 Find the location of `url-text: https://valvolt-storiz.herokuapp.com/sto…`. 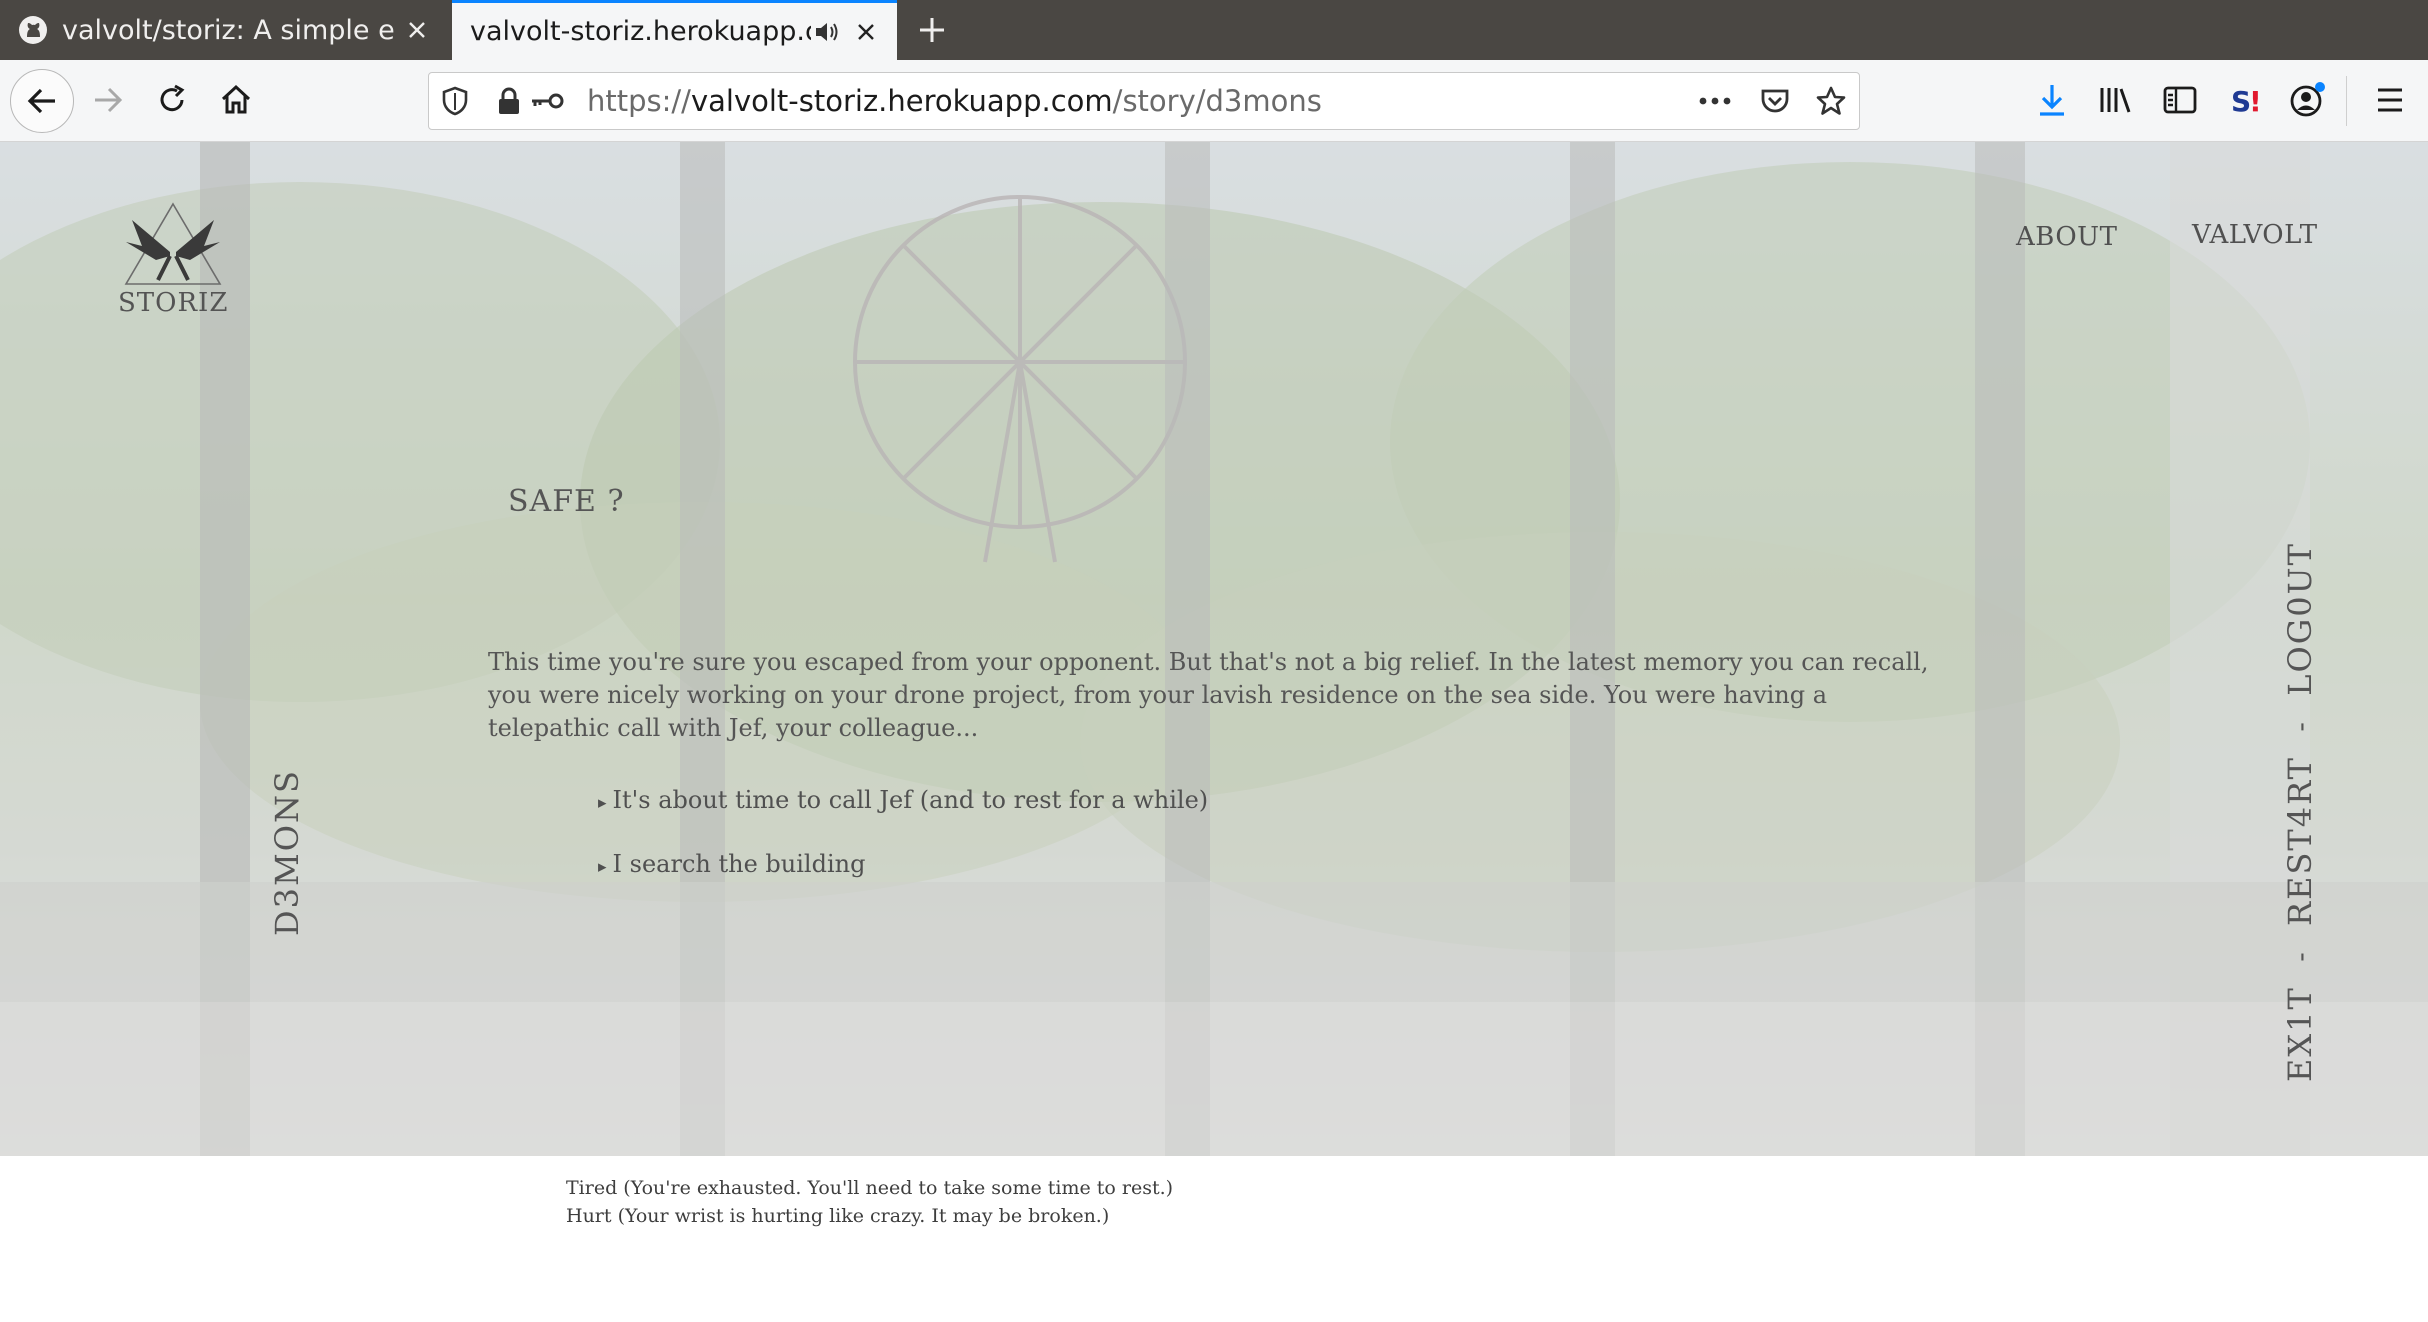

url-text: https://valvolt-storiz.herokuapp.com/sto… is located at coordinates (954, 101).